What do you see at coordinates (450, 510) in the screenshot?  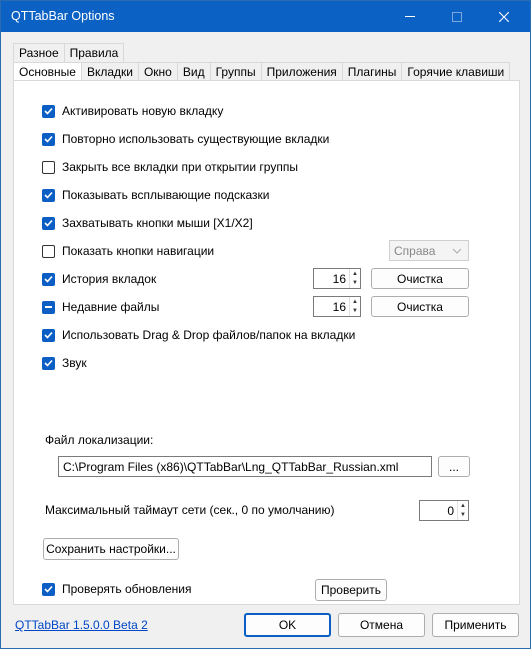 I see `network-timeout-value: 0` at bounding box center [450, 510].